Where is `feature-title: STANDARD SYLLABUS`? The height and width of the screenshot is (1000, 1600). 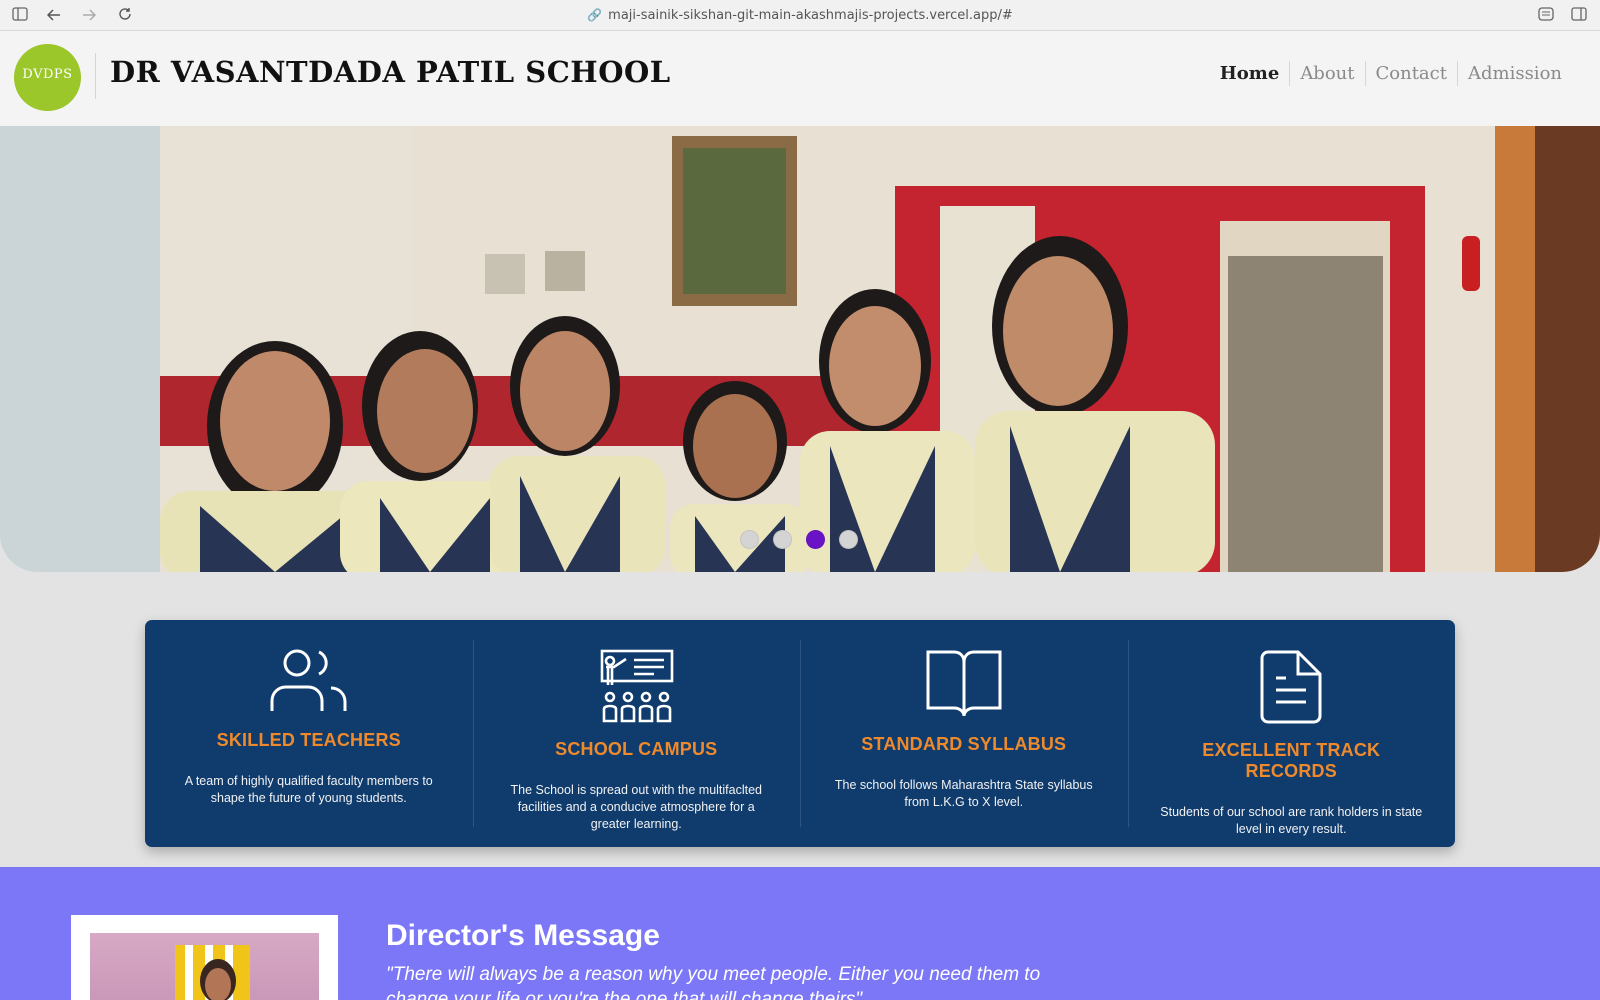
feature-title: STANDARD SYLLABUS is located at coordinates (964, 744).